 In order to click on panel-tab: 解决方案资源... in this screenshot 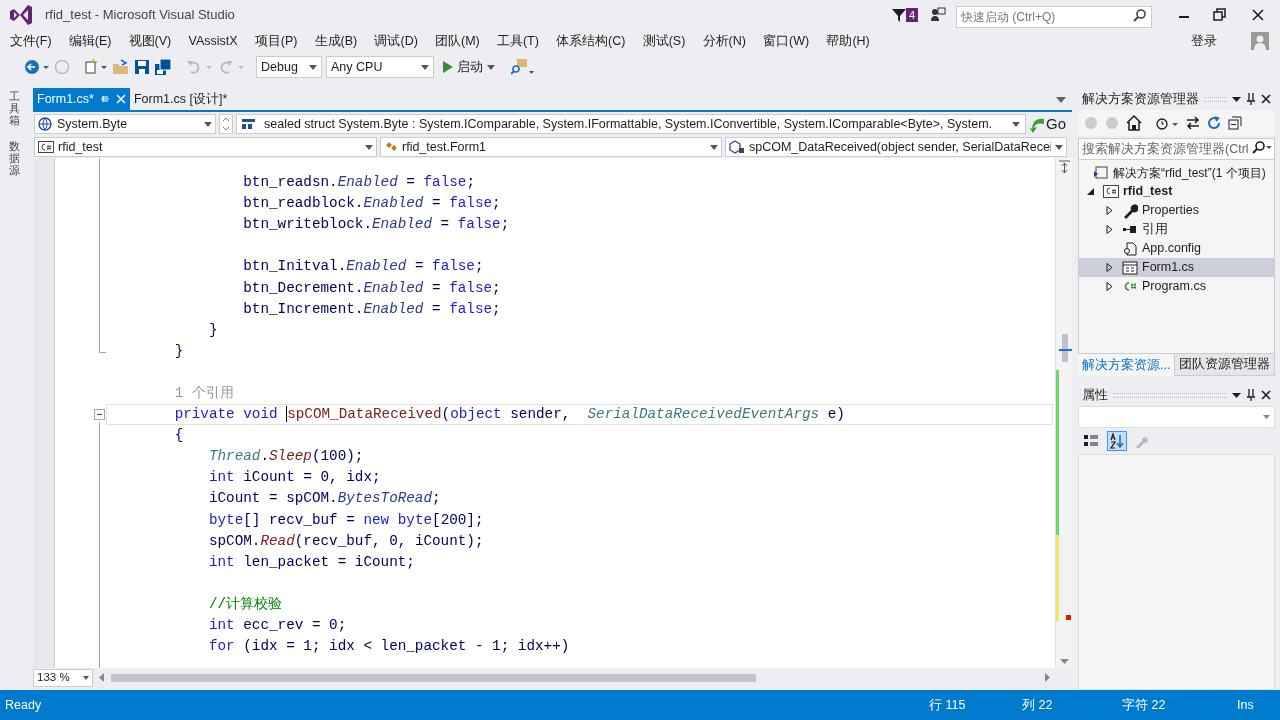, I will do `click(1126, 365)`.